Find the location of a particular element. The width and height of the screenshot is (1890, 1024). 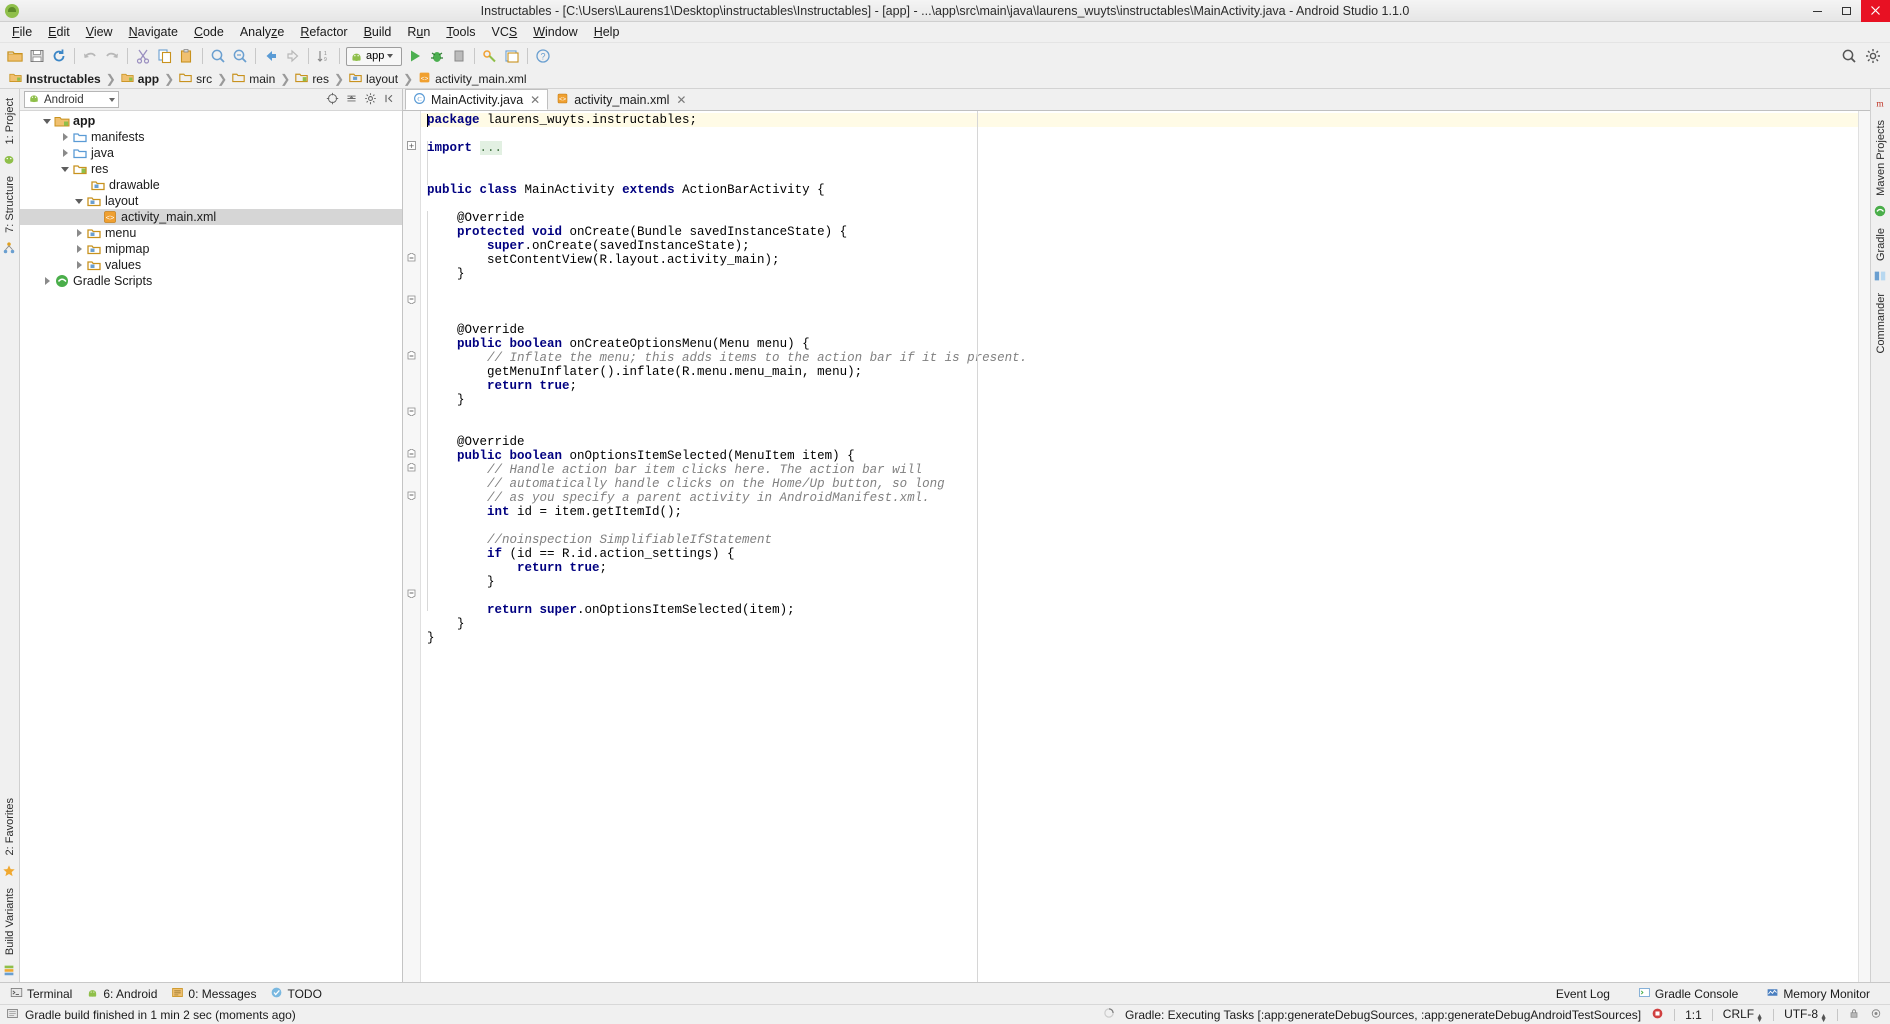

rail-item-build-variants: Build Variants is located at coordinates (10, 921).